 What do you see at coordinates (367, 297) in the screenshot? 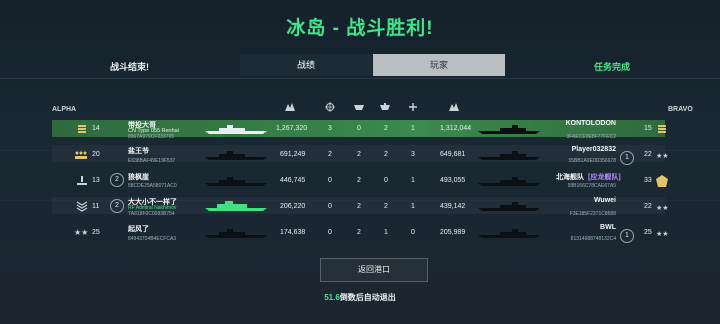
I see `countdown-text: 倒数后自动退出` at bounding box center [367, 297].